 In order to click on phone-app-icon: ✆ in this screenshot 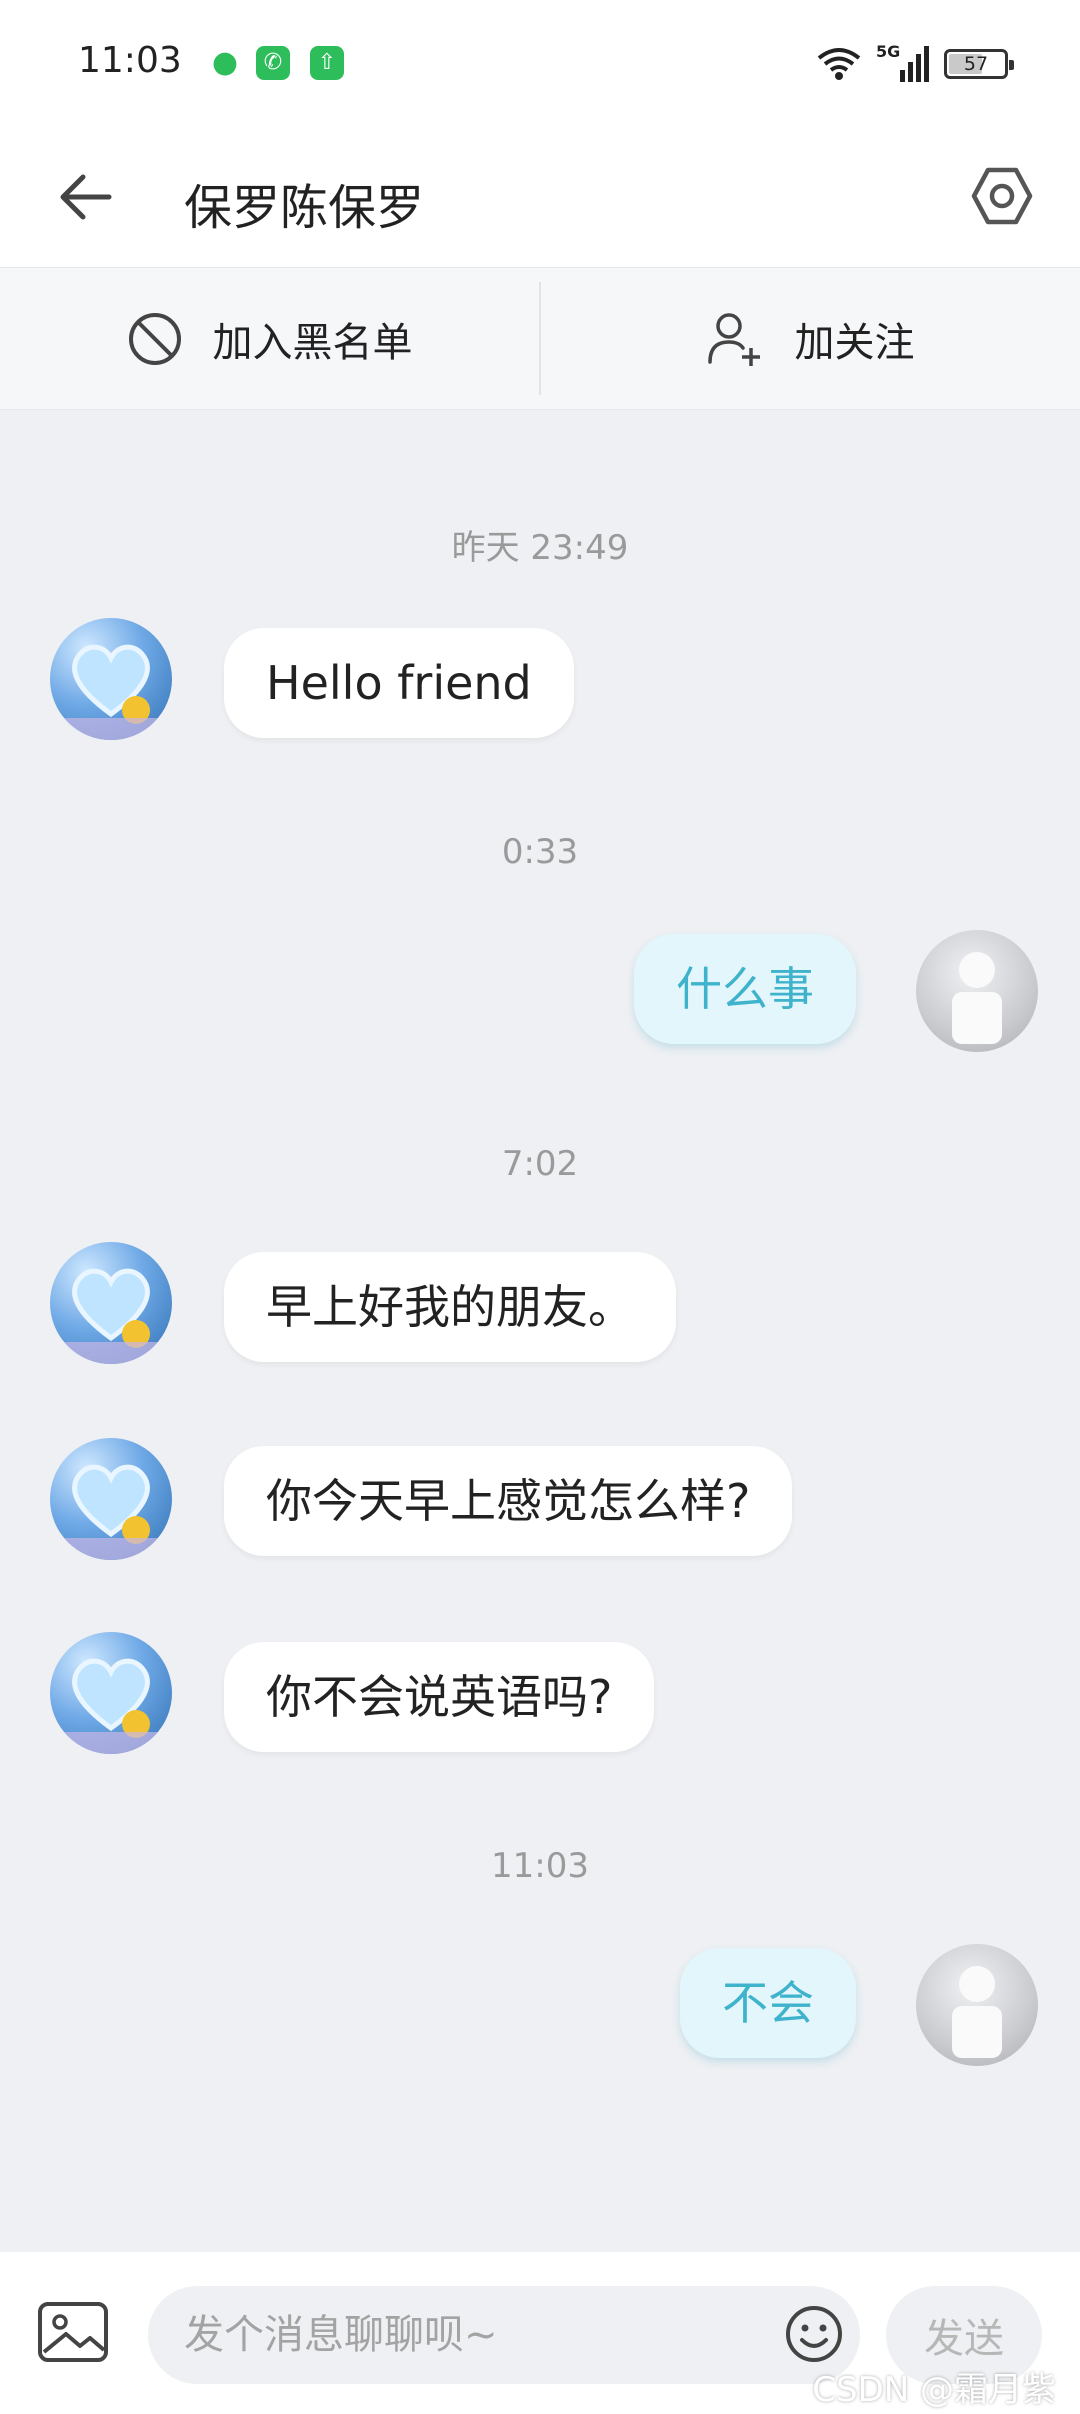, I will do `click(273, 63)`.